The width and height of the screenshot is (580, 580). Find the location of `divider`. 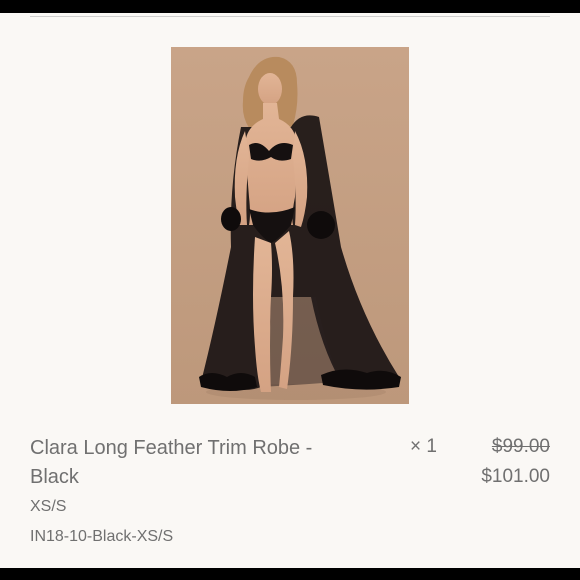

divider is located at coordinates (290, 16).